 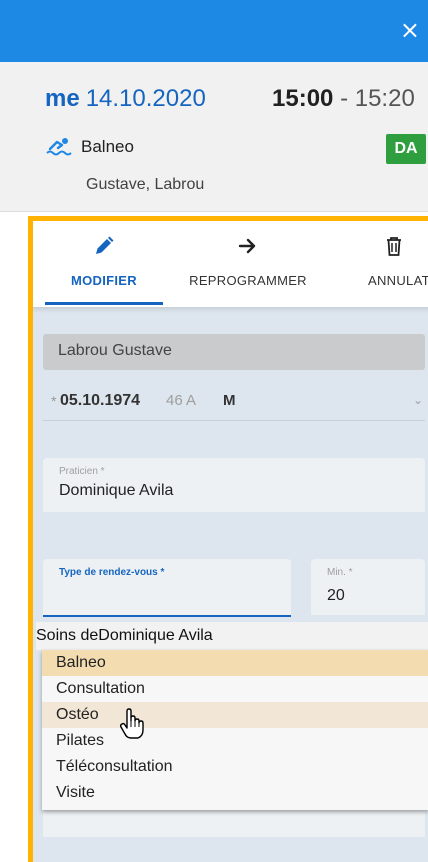 I want to click on patient-name: Labrou Gustave, so click(x=115, y=350).